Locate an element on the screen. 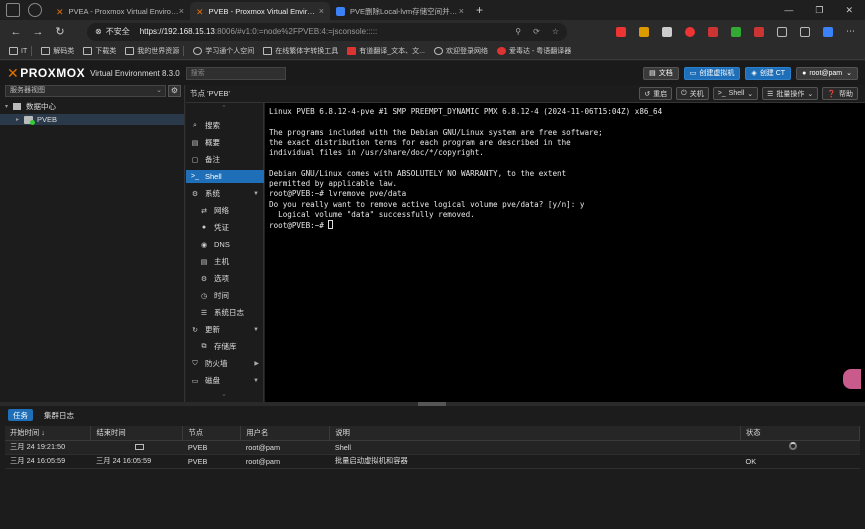 Image resolution: width=865 pixels, height=529 pixels. tree-datacenter: ▾ 数据中心 is located at coordinates (92, 106).